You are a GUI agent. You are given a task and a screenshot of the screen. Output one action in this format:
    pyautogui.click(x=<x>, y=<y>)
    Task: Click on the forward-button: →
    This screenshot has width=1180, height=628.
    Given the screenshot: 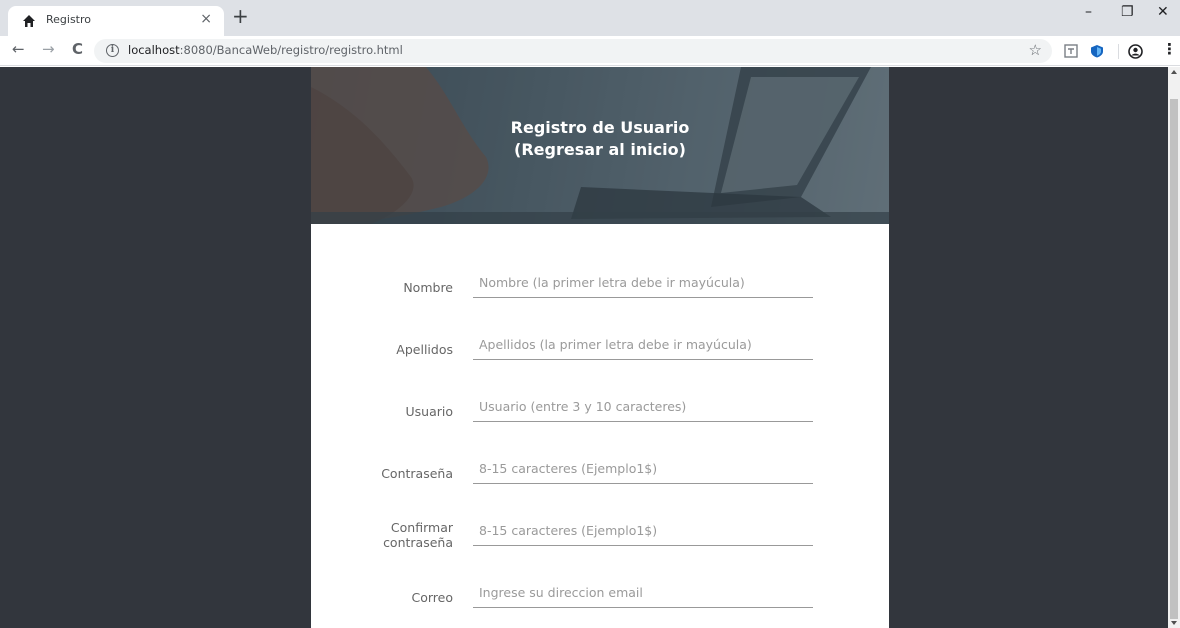 What is the action you would take?
    pyautogui.click(x=48, y=49)
    